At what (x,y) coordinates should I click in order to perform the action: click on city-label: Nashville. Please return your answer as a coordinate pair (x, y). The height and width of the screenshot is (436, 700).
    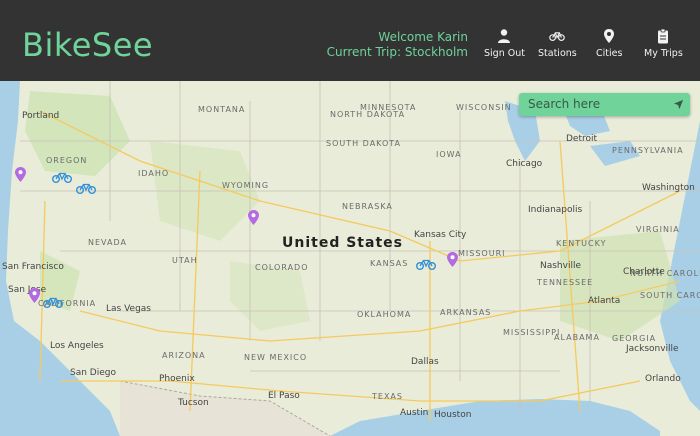
    Looking at the image, I should click on (561, 266).